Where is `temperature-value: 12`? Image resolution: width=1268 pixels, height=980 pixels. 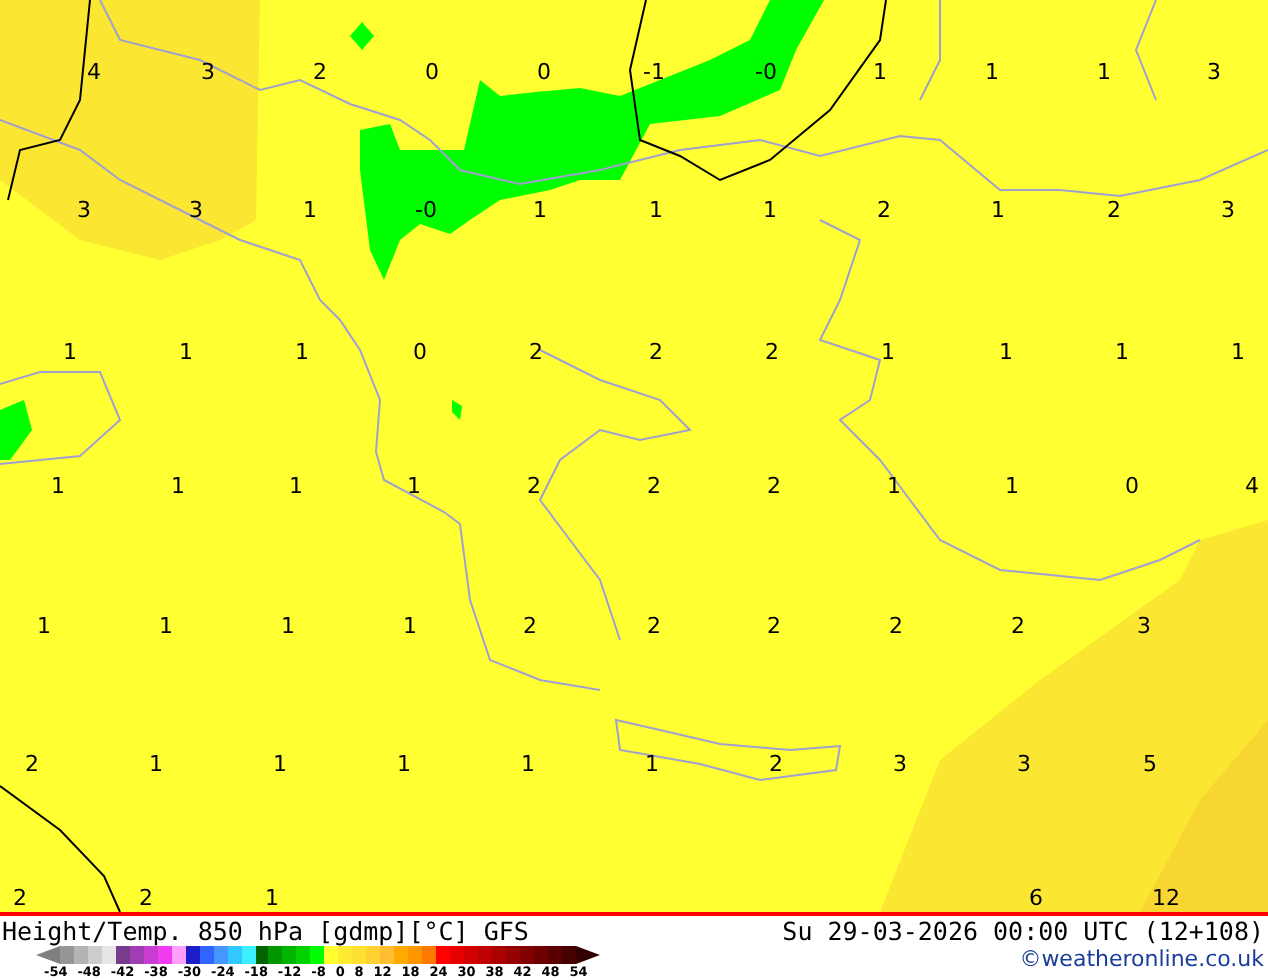 temperature-value: 12 is located at coordinates (1166, 898).